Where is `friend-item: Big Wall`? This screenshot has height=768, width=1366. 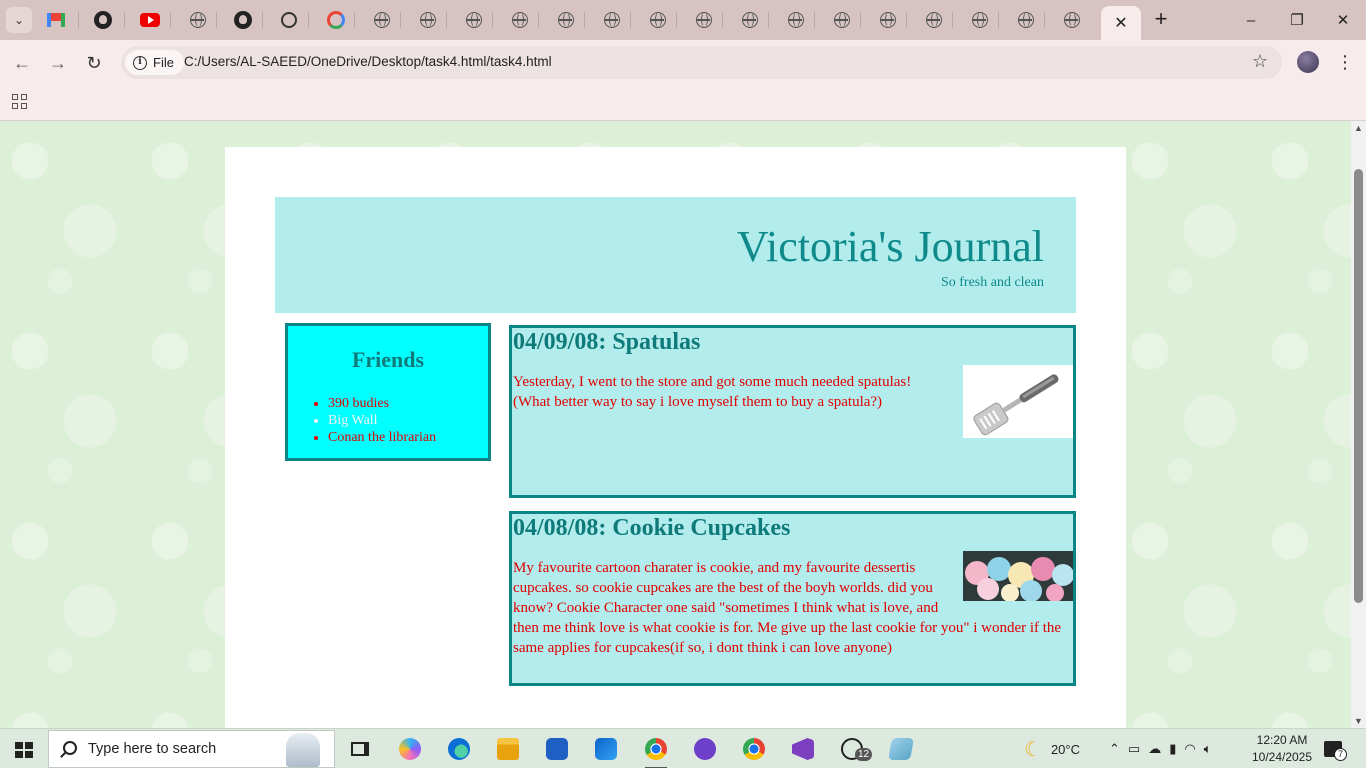 friend-item: Big Wall is located at coordinates (382, 420).